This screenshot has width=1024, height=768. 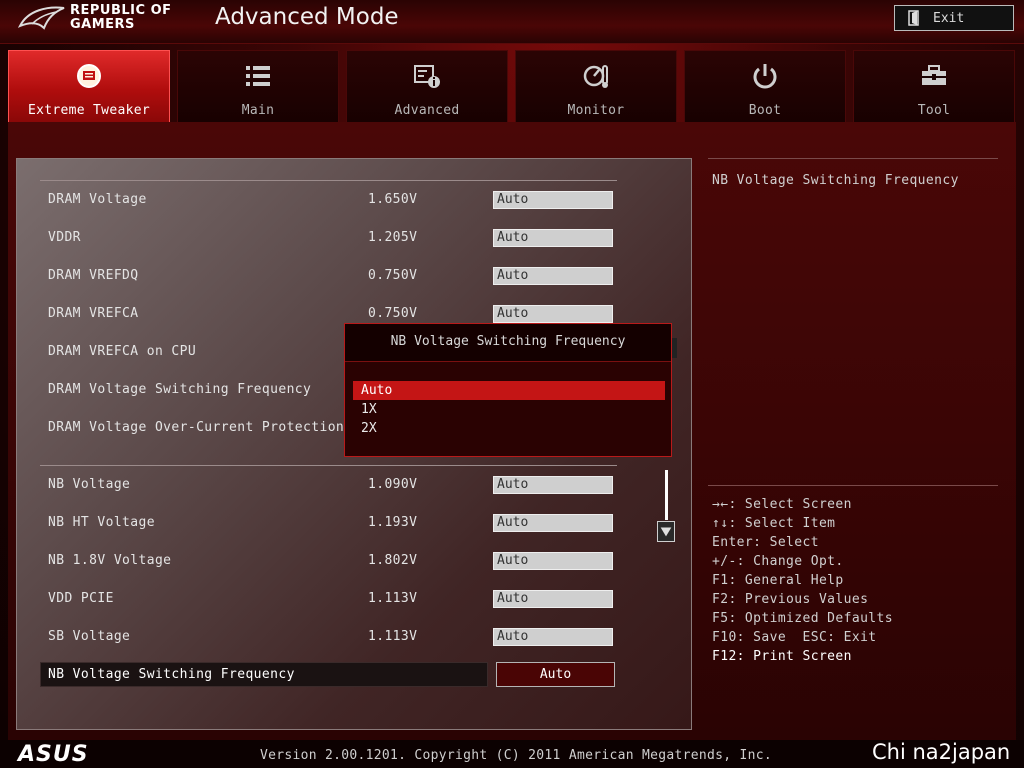 I want to click on brand-line-2: GAMERS, so click(x=102, y=24).